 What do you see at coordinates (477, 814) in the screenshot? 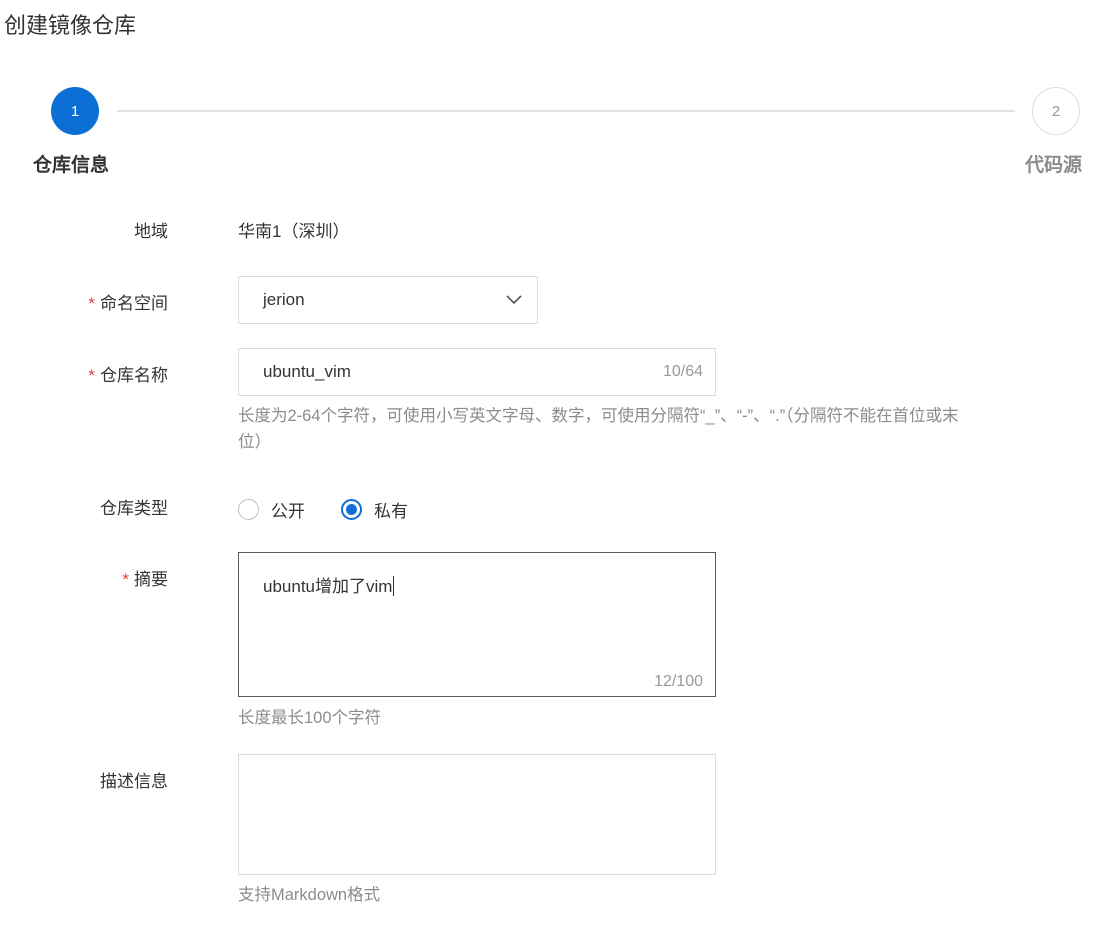
I see `description-textarea` at bounding box center [477, 814].